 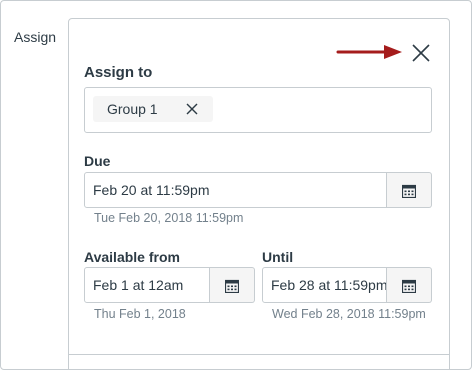 What do you see at coordinates (278, 257) in the screenshot?
I see `until-label: Until` at bounding box center [278, 257].